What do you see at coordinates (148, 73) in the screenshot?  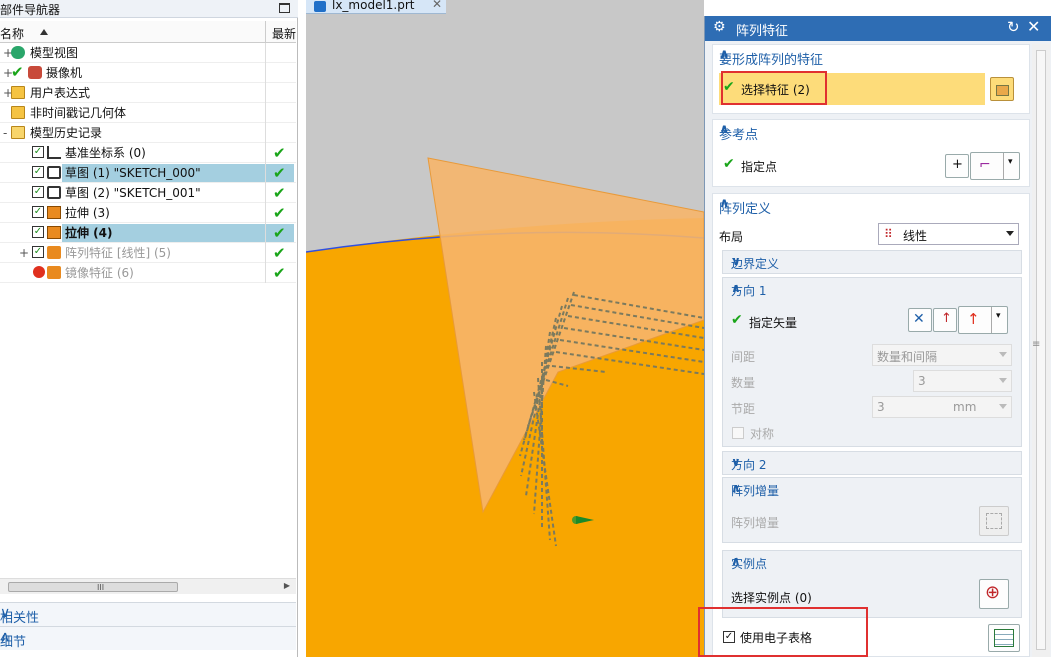 I see `tree-row-camera: + ✔ 摄像机` at bounding box center [148, 73].